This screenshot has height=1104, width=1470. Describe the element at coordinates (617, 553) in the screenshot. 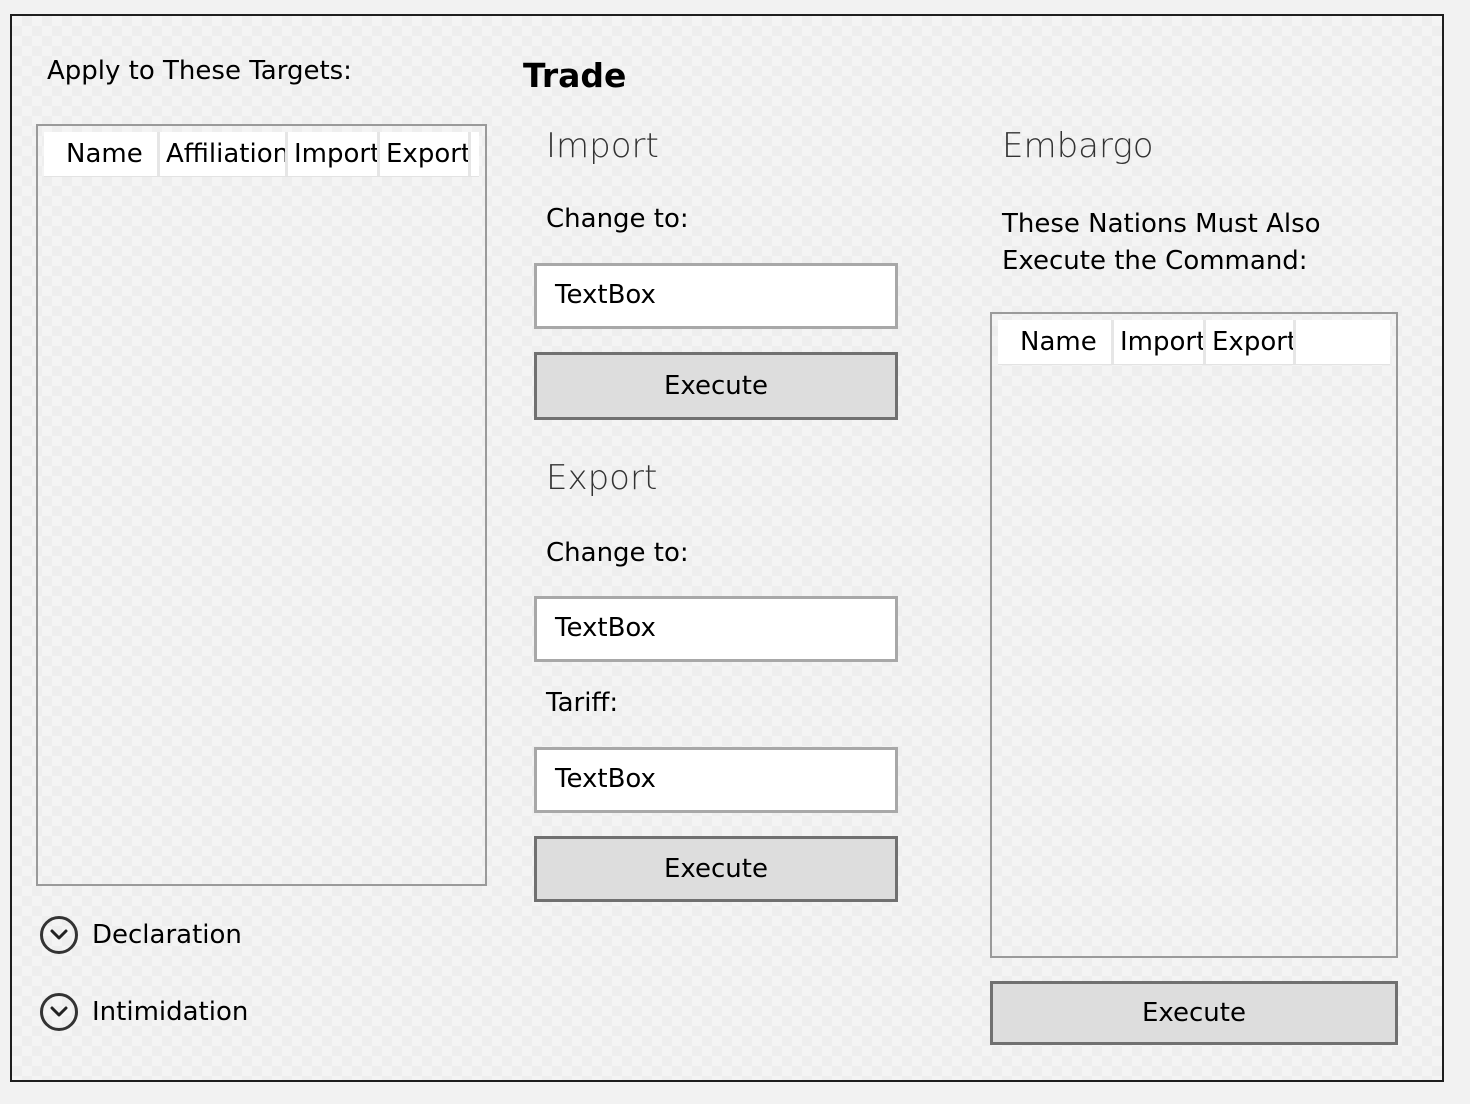

I see `export-change-label: Change to:` at that location.